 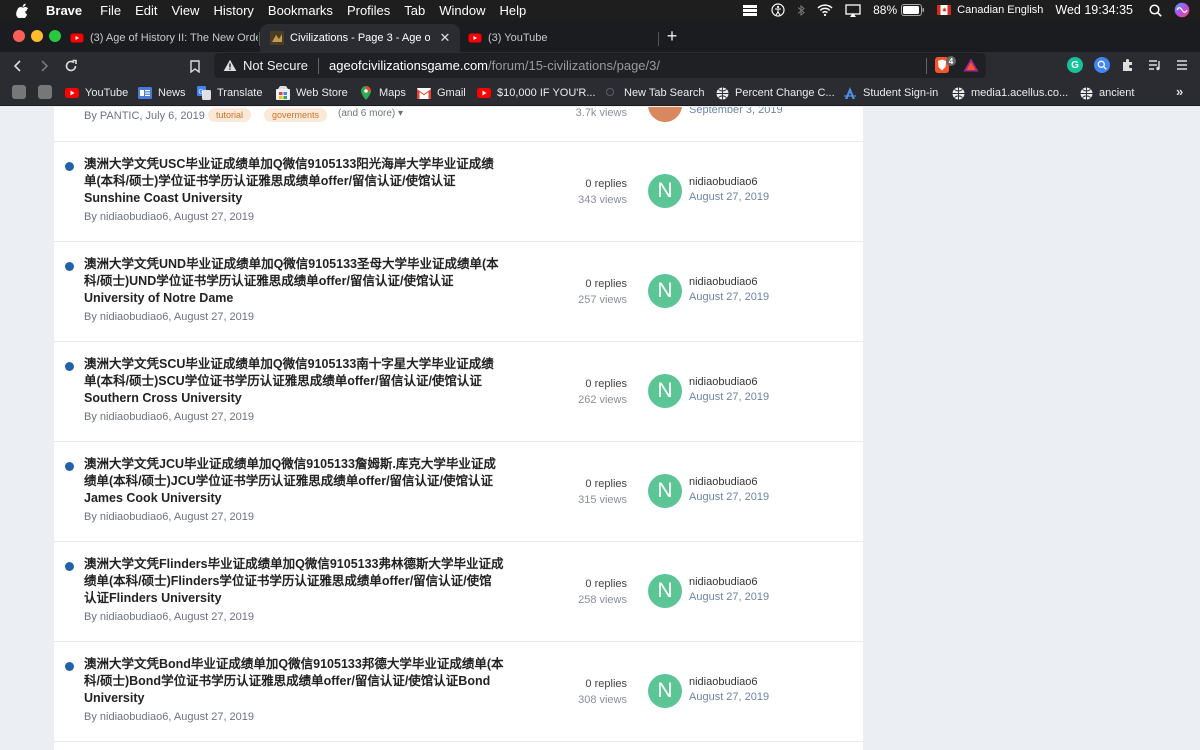 What do you see at coordinates (229, 93) in the screenshot?
I see `bookmark-translate: G Translate` at bounding box center [229, 93].